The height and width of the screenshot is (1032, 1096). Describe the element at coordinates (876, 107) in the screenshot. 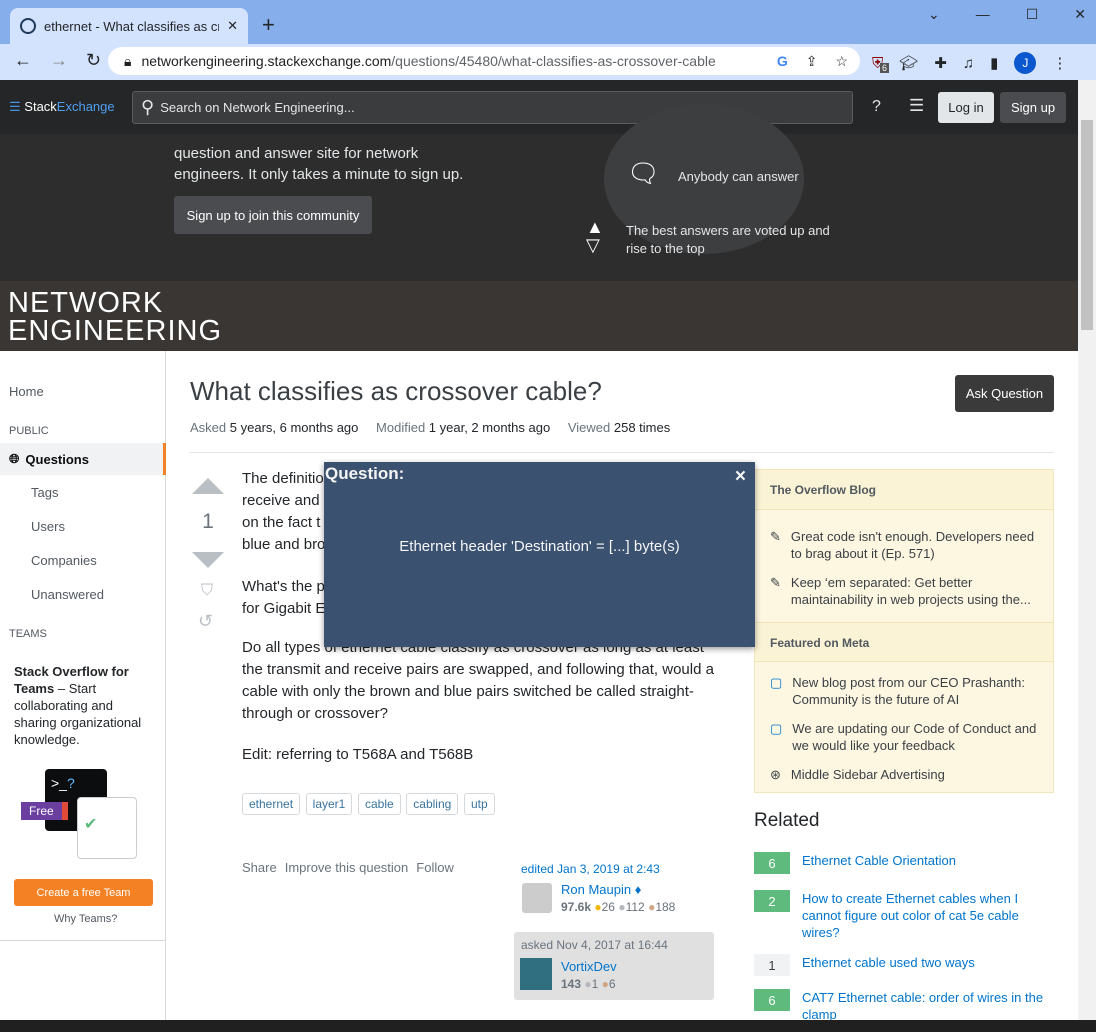

I see `help-icon: ?` at that location.